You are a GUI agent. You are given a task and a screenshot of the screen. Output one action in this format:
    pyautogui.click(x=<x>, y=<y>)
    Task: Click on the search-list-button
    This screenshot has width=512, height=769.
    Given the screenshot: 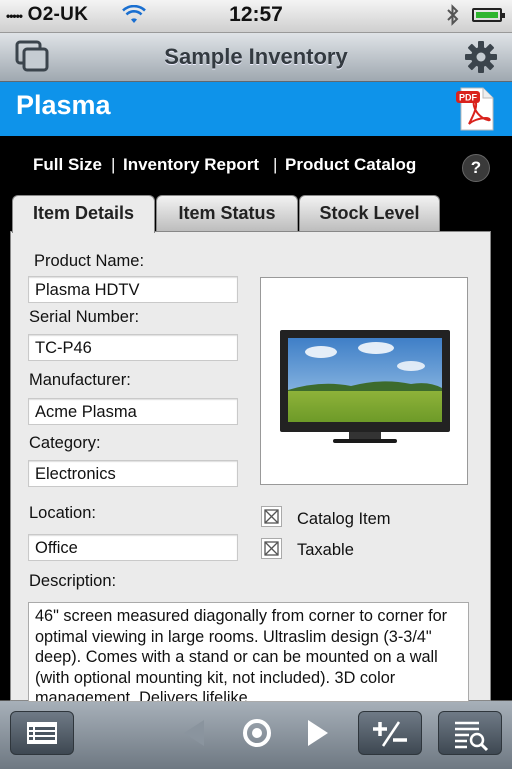 What is the action you would take?
    pyautogui.click(x=470, y=733)
    